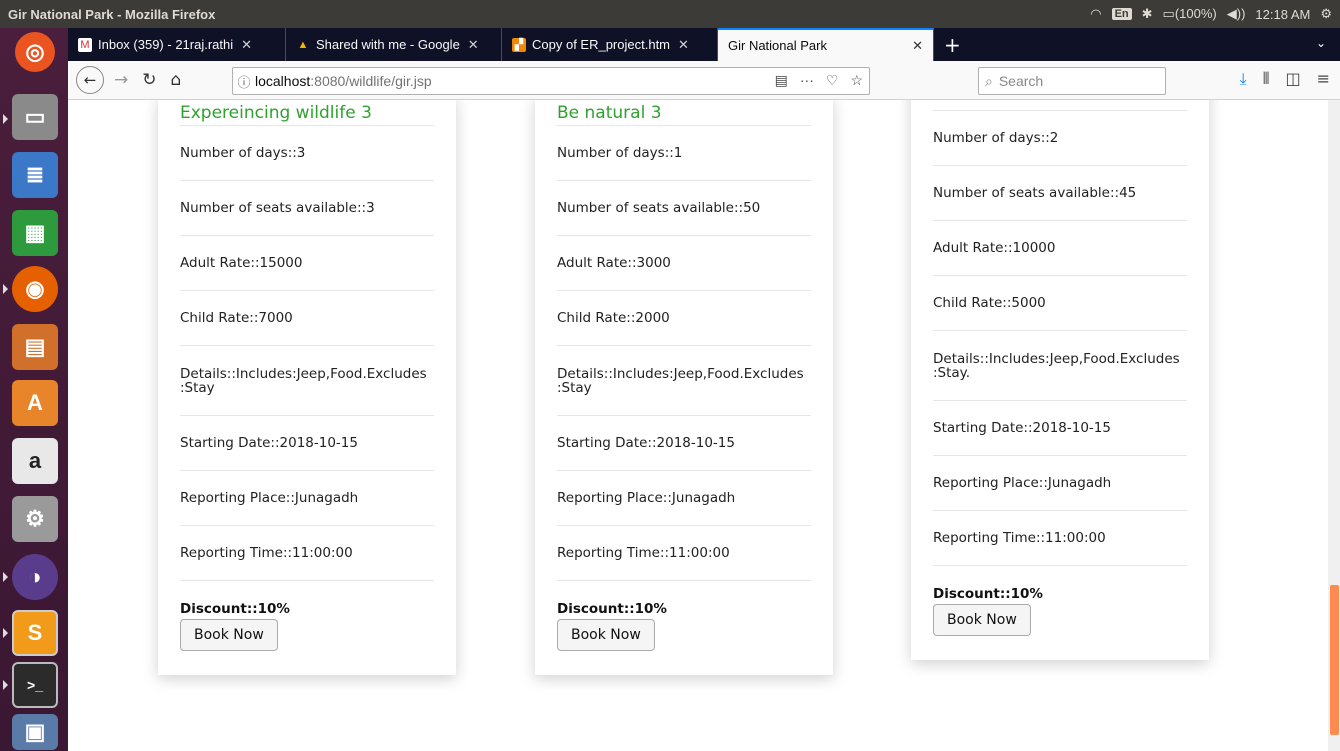 The height and width of the screenshot is (751, 1340). I want to click on tab-gir-national-park: Gir National Park ✕, so click(826, 44).